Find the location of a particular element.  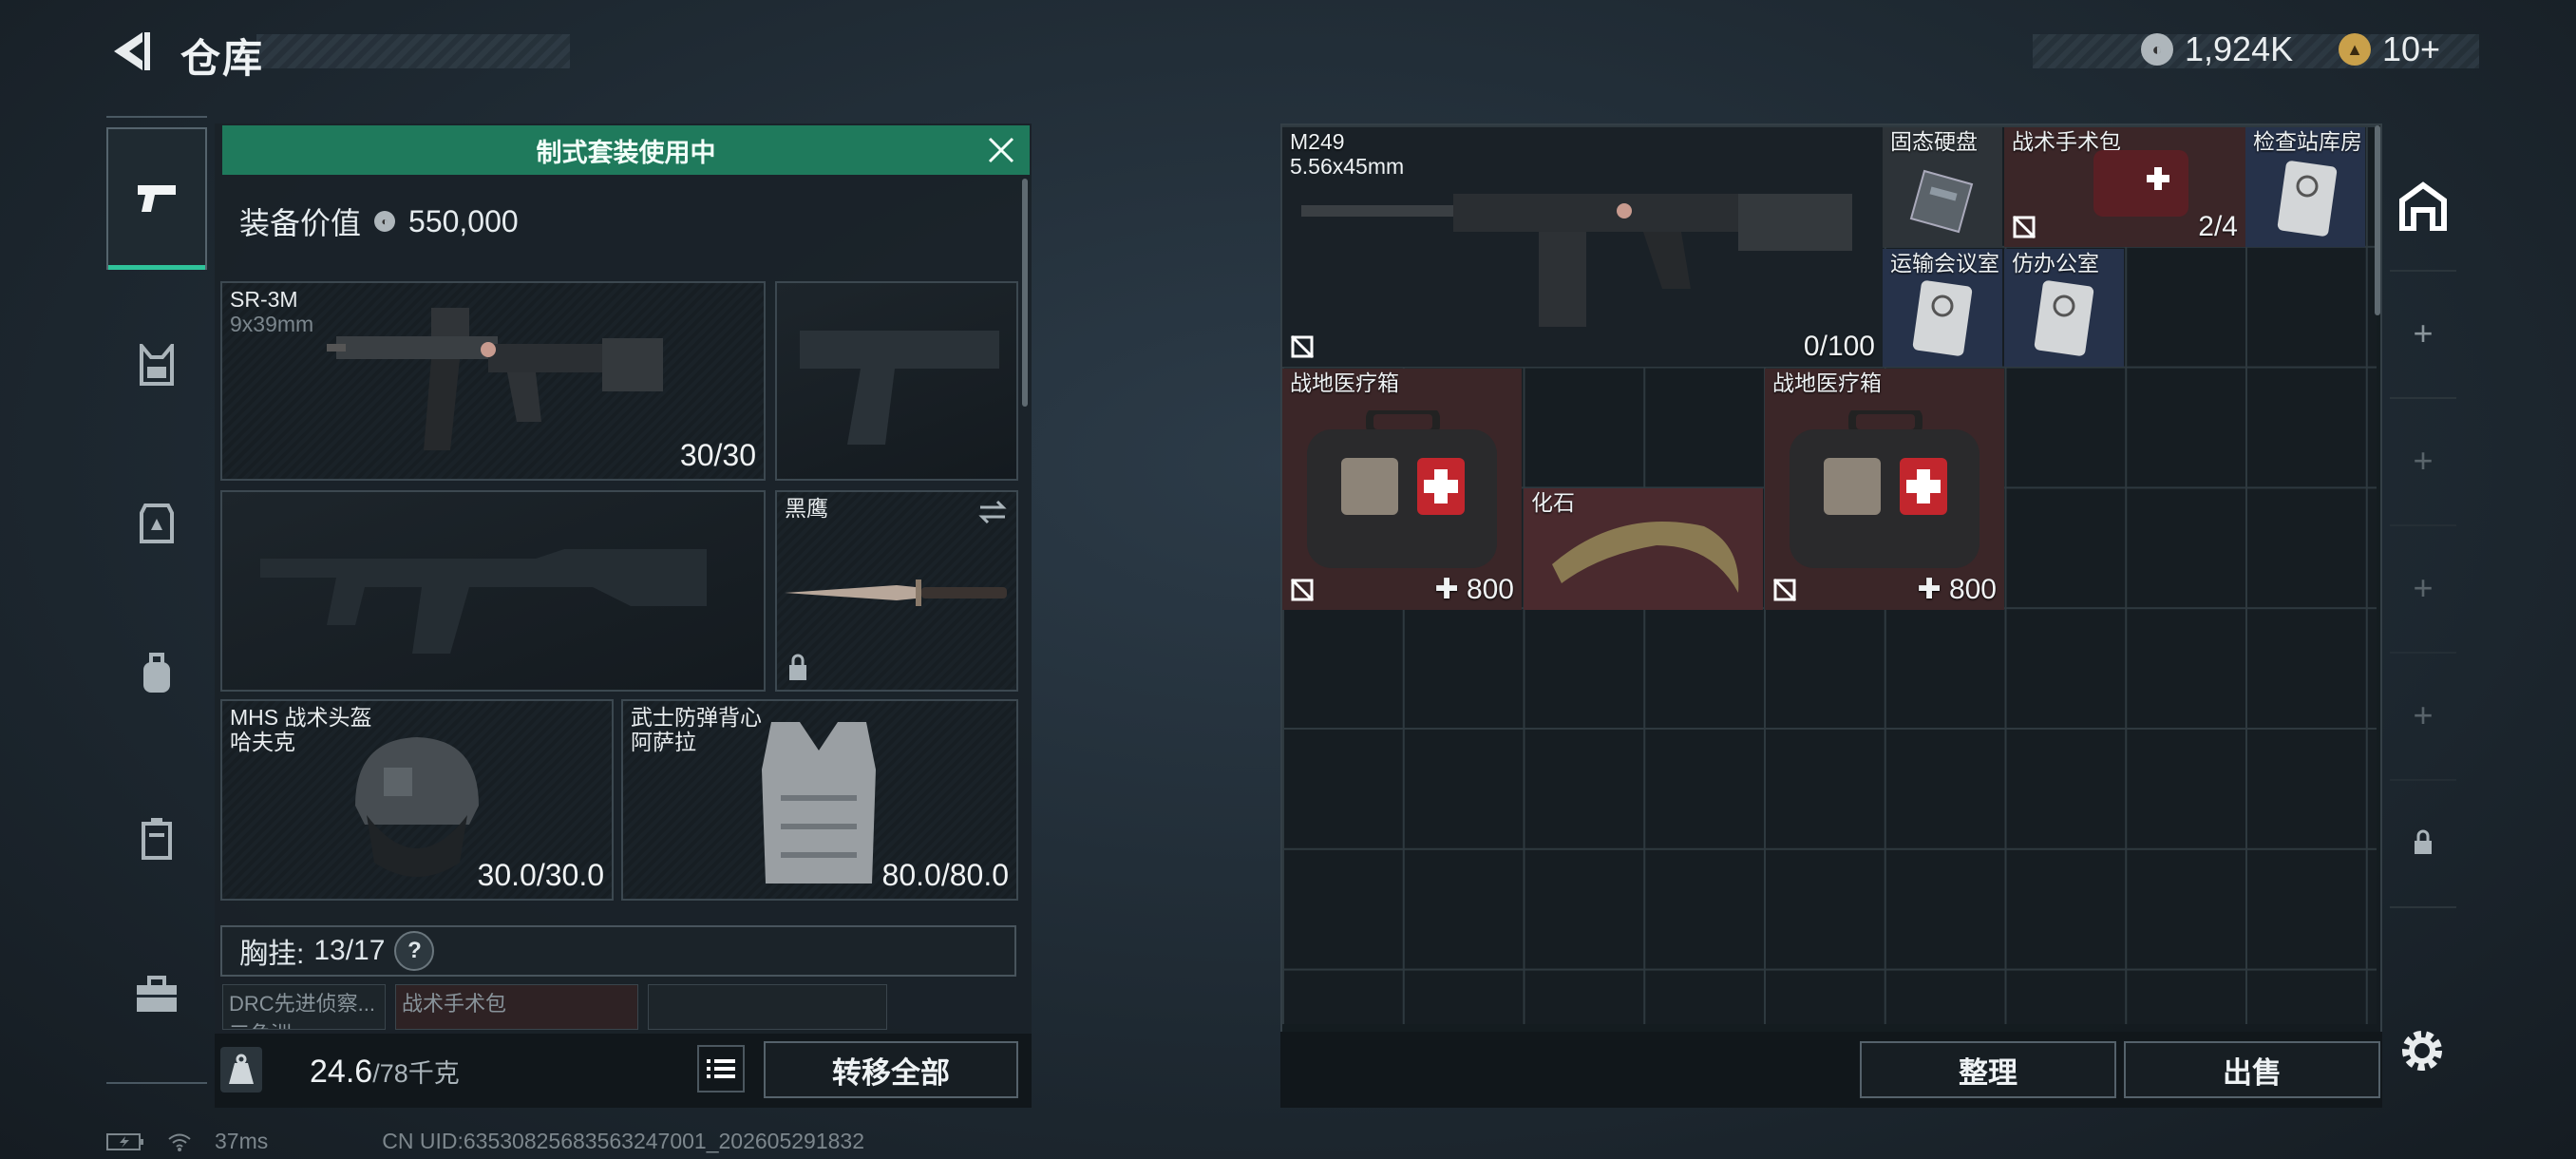

rail-backpack is located at coordinates (156, 673).